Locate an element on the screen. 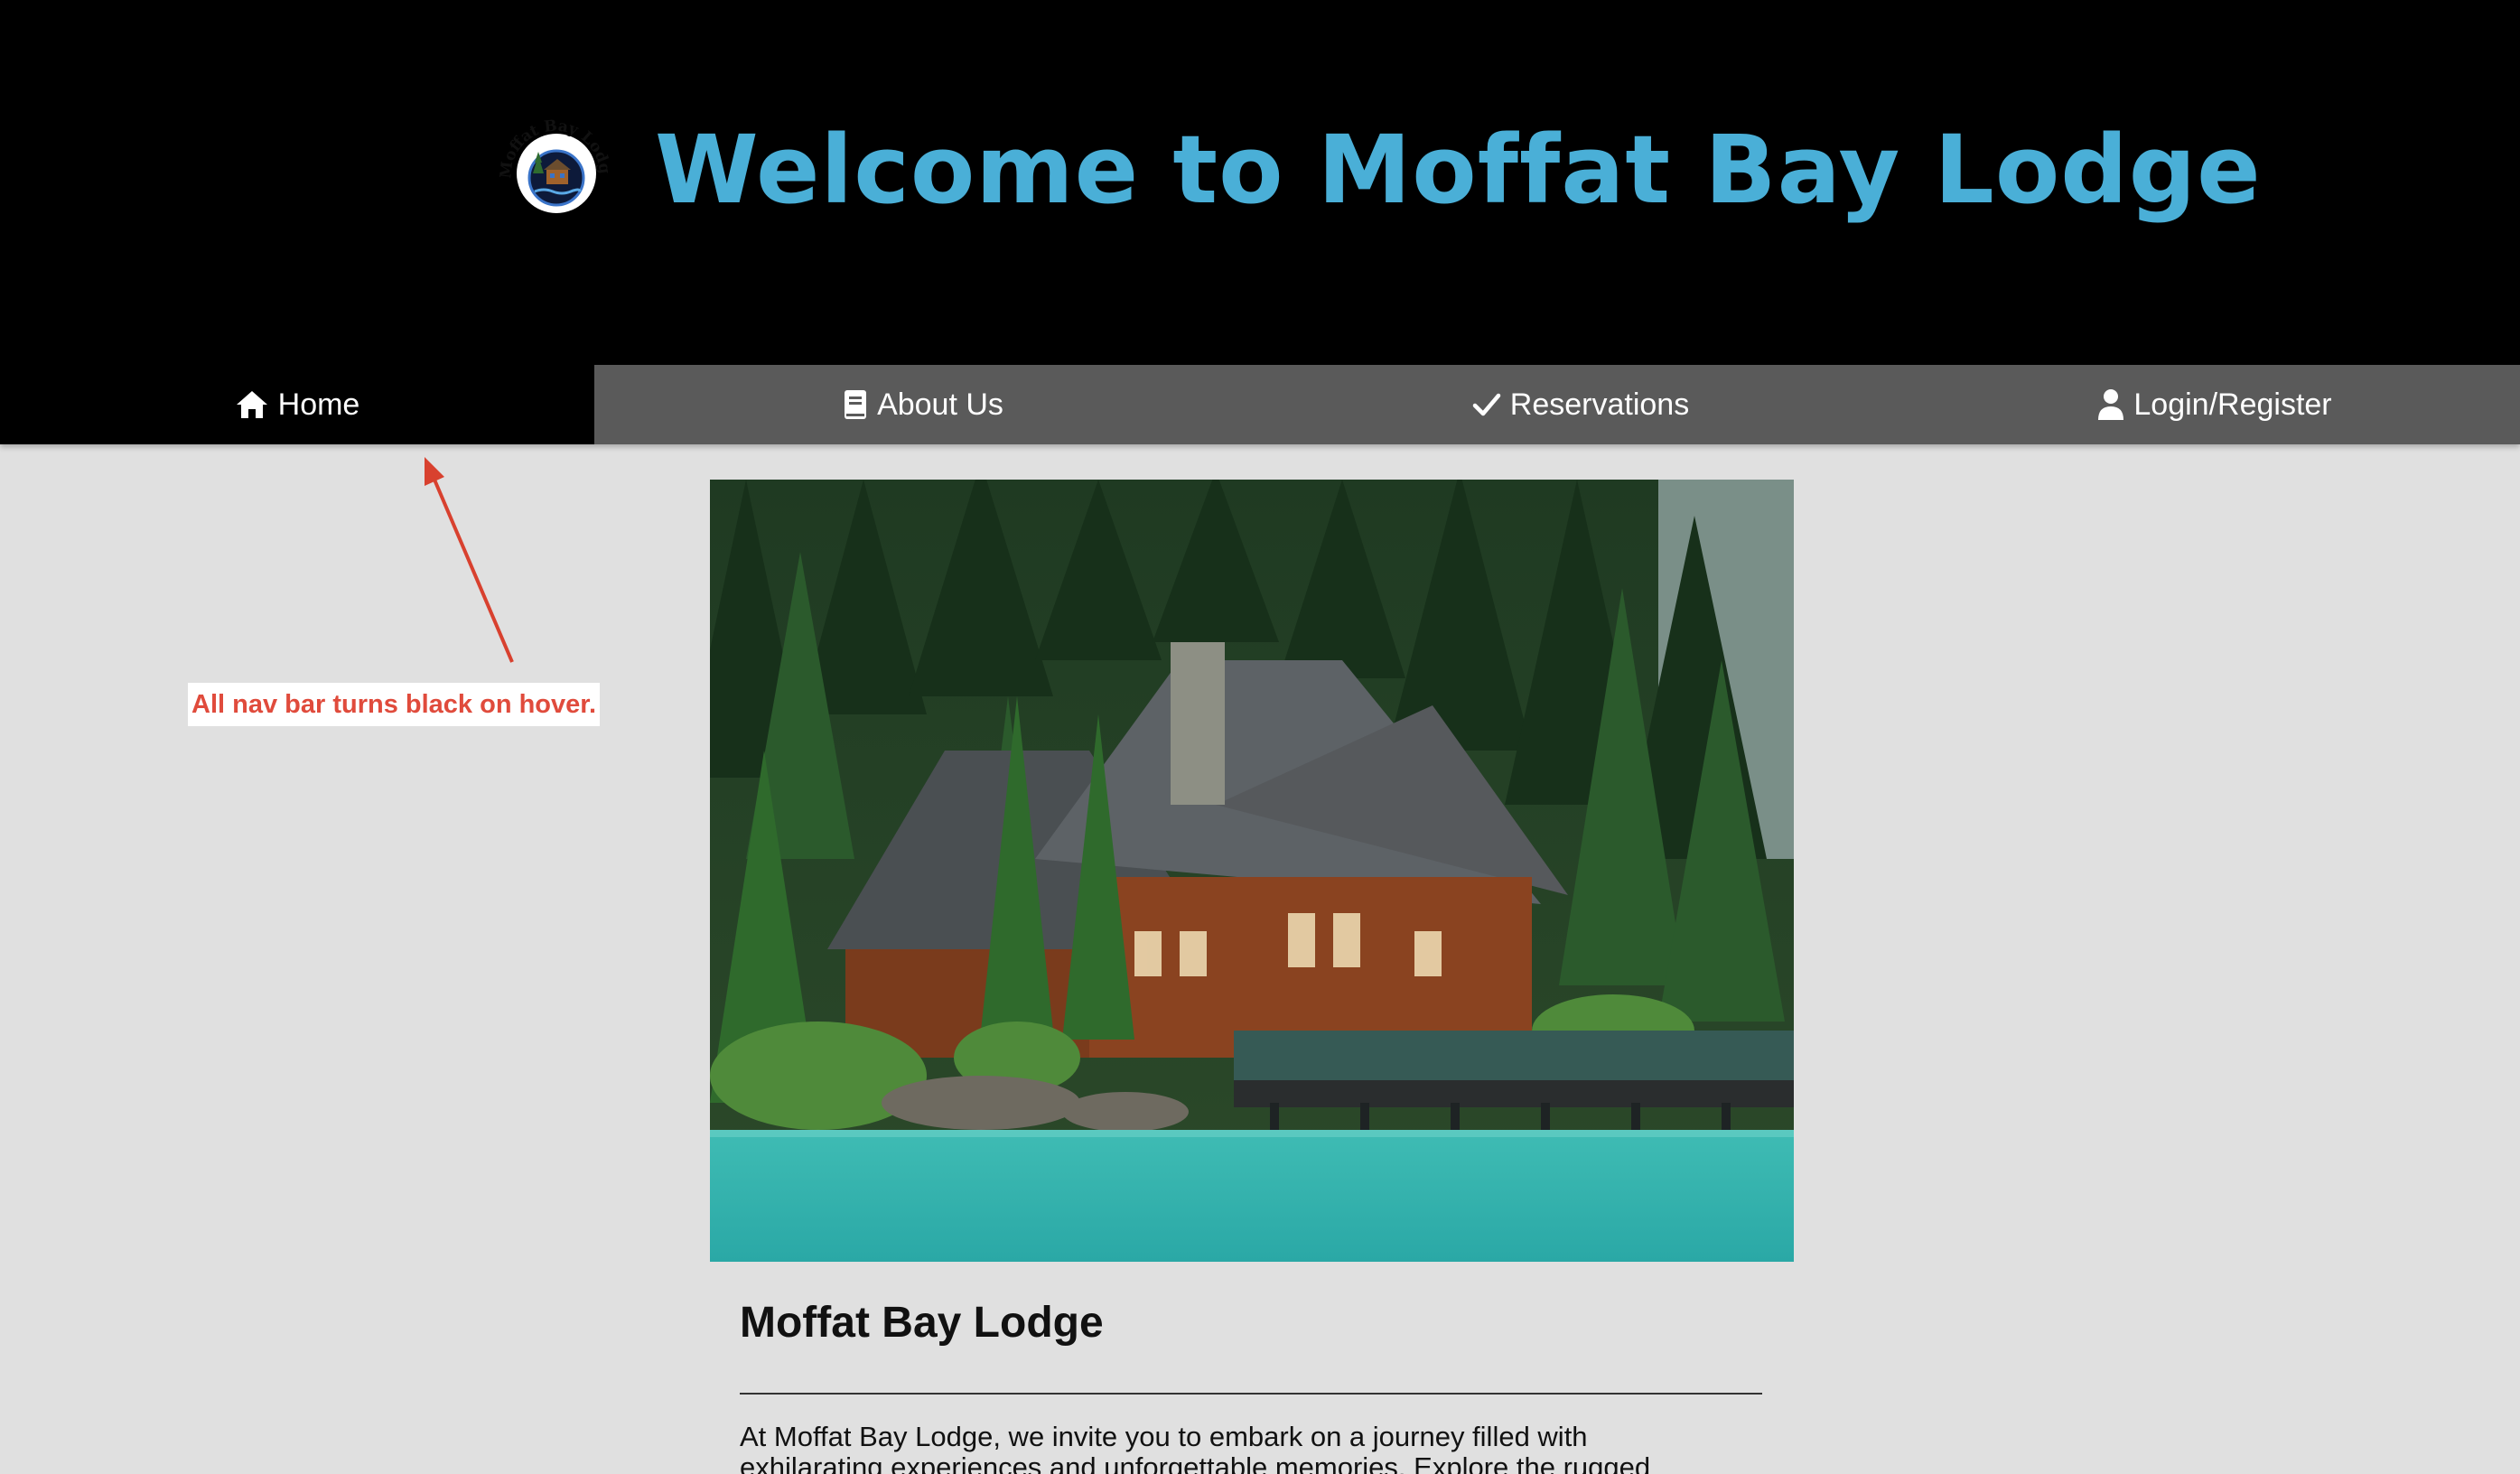  nav-item-about-us: About Us is located at coordinates (923, 404).